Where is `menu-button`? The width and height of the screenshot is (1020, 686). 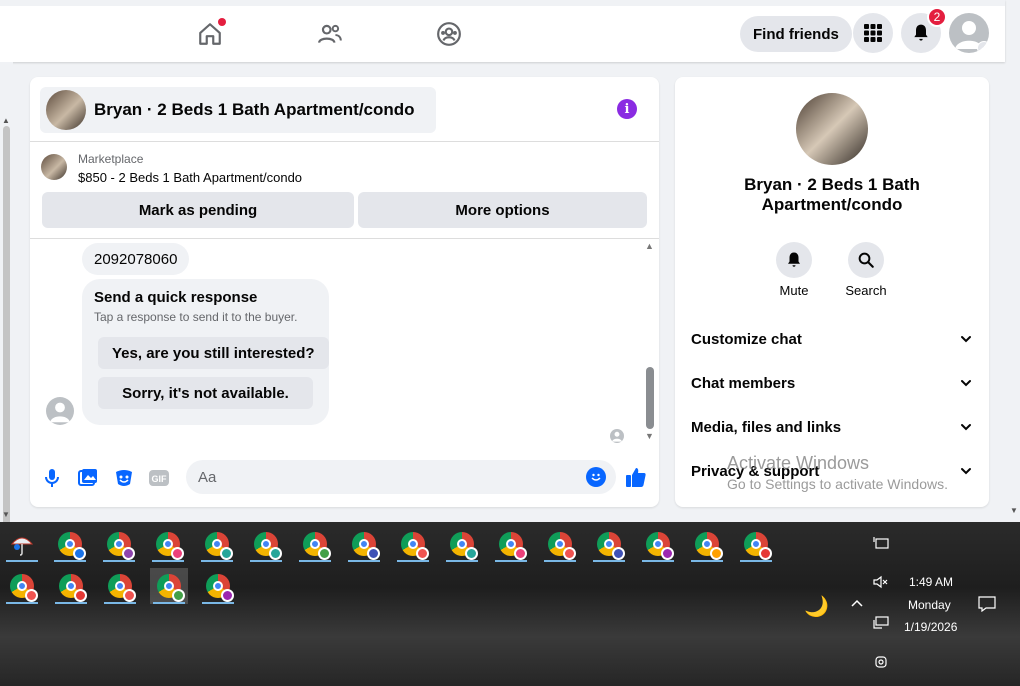
menu-button is located at coordinates (873, 33).